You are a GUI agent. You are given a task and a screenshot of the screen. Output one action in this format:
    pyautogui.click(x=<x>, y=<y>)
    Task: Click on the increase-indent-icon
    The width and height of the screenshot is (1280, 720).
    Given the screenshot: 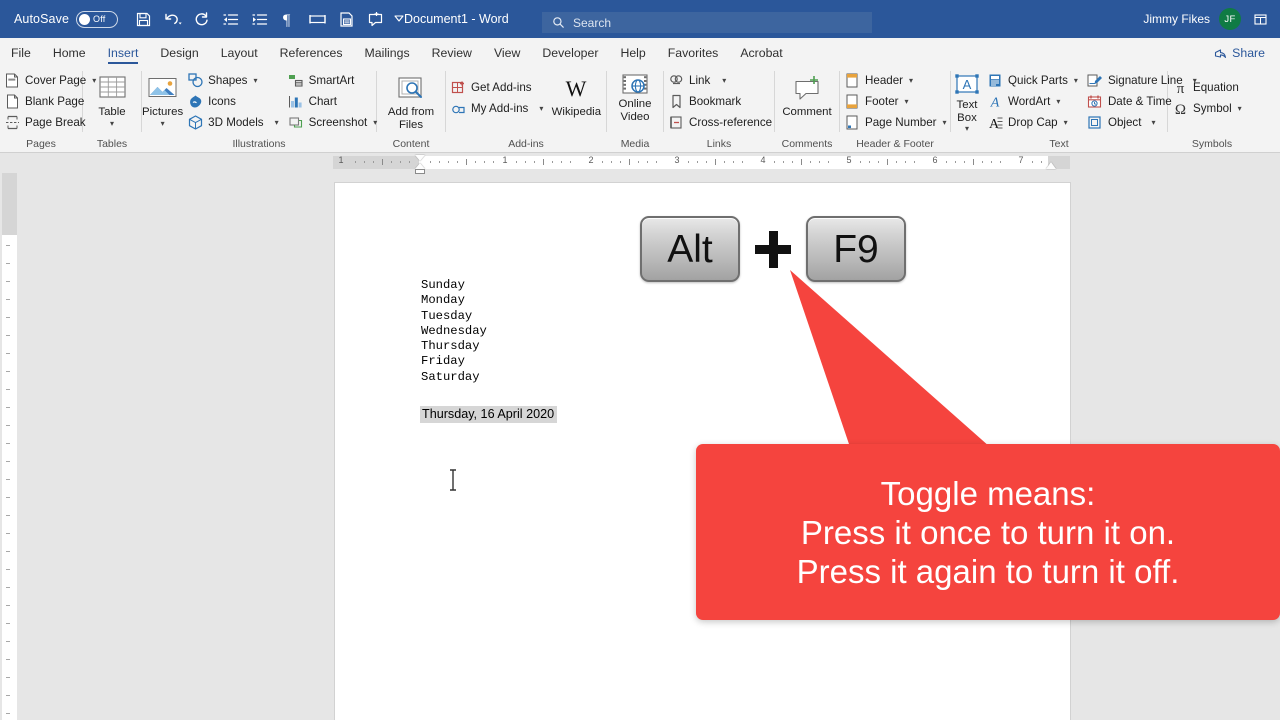 What is the action you would take?
    pyautogui.click(x=259, y=19)
    